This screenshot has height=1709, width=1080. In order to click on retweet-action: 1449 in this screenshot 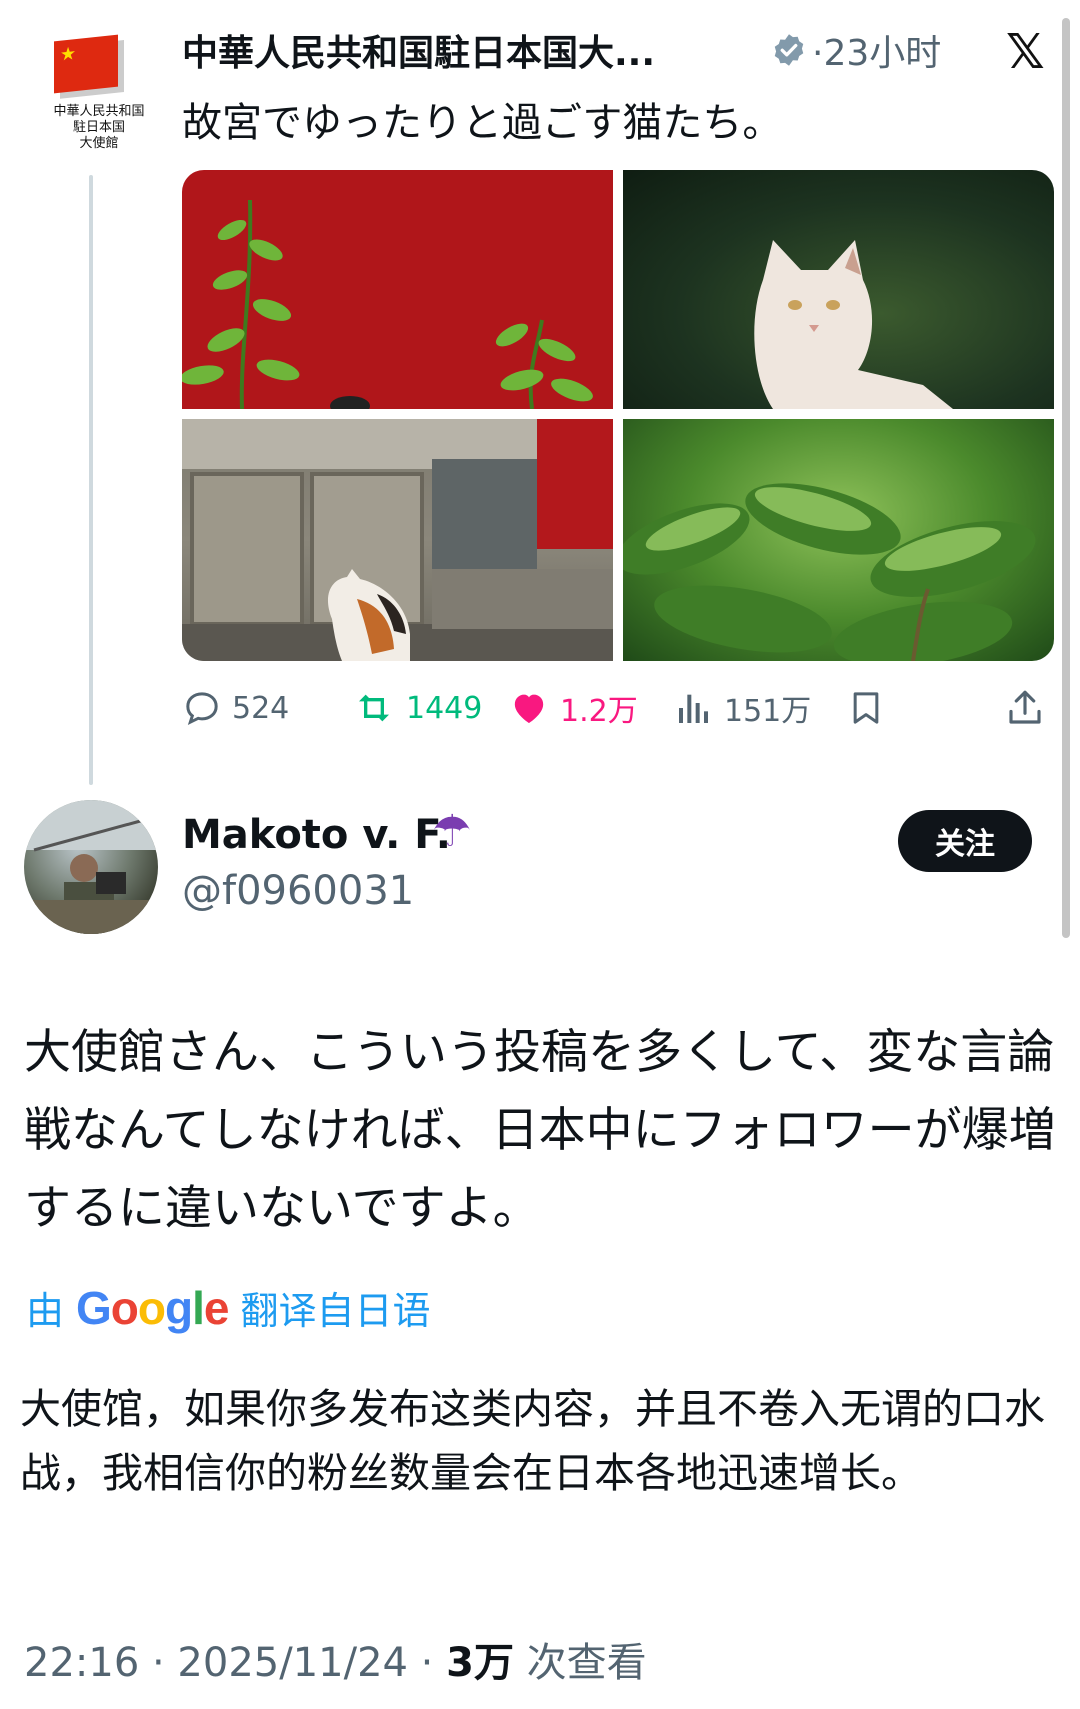, I will do `click(417, 708)`.